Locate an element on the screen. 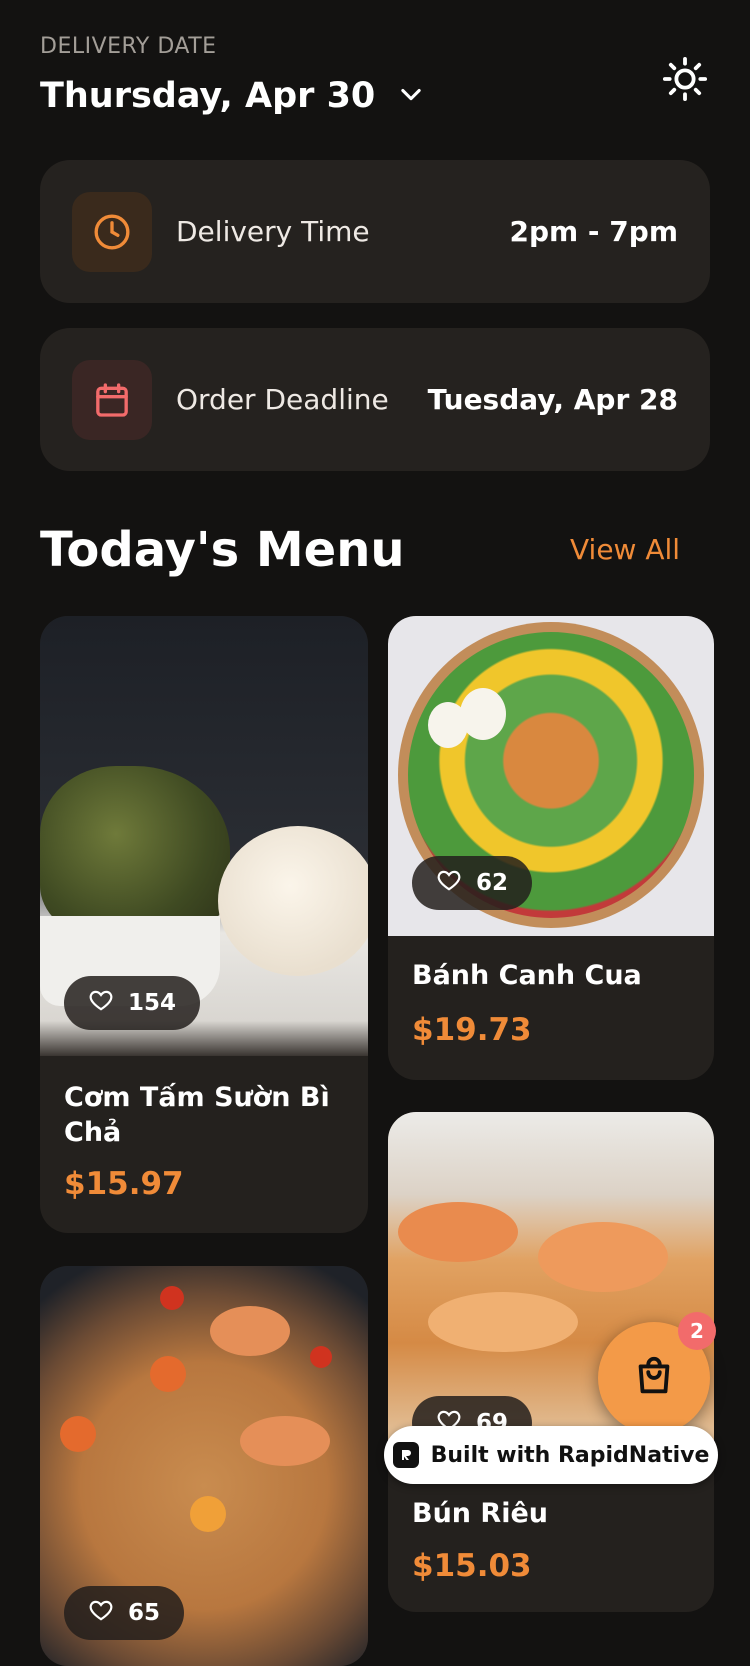 The width and height of the screenshot is (750, 1666). menu-item-price: $15.03 is located at coordinates (472, 1566).